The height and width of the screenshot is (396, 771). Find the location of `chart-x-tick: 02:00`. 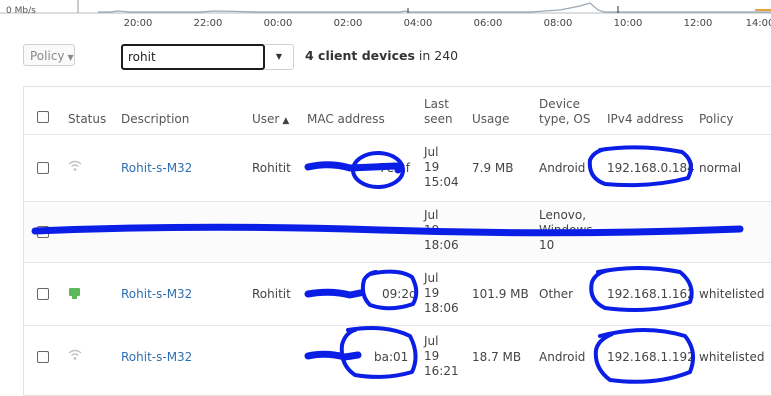

chart-x-tick: 02:00 is located at coordinates (348, 23).